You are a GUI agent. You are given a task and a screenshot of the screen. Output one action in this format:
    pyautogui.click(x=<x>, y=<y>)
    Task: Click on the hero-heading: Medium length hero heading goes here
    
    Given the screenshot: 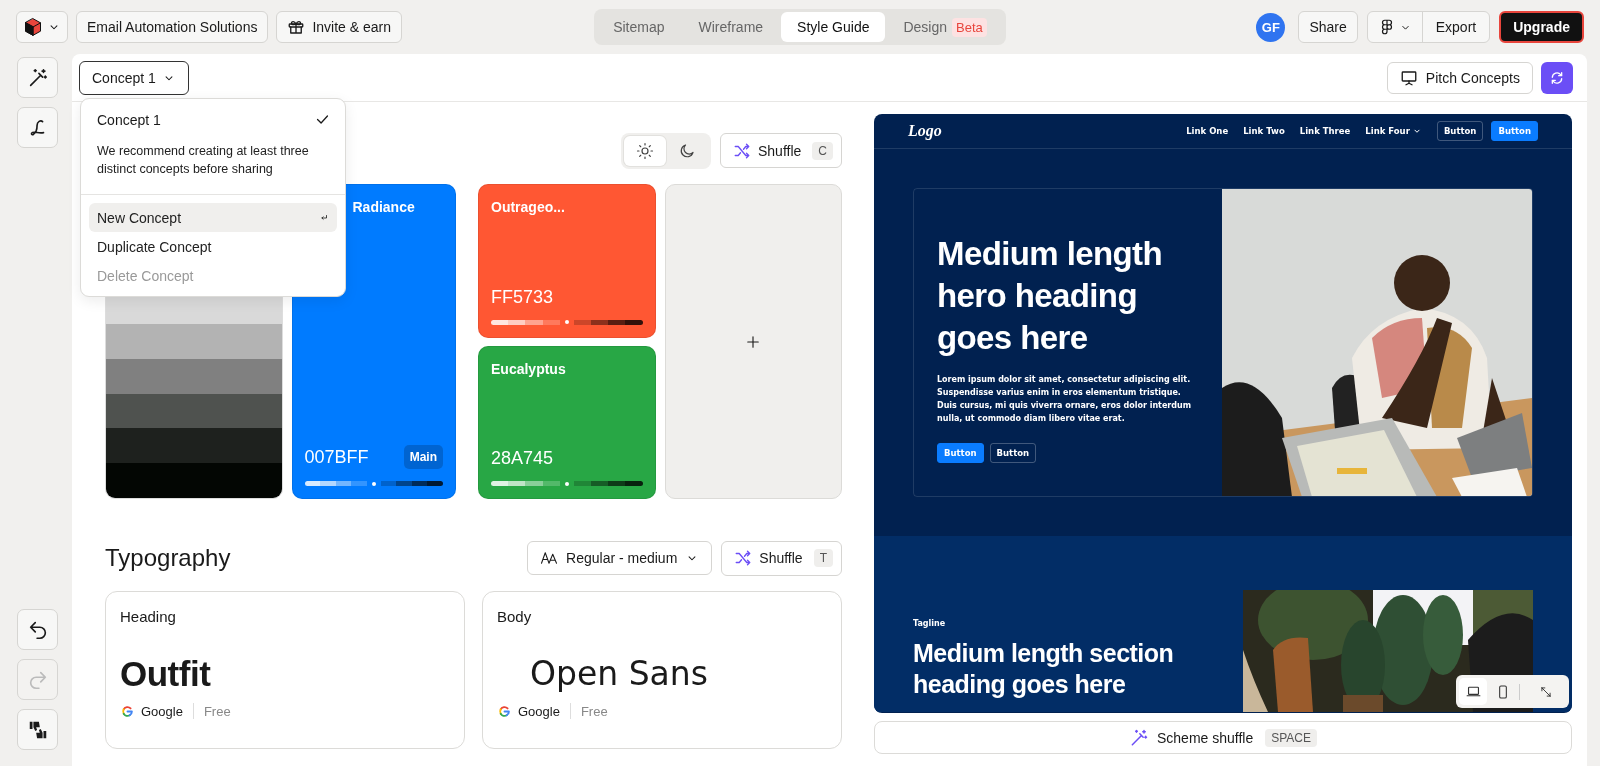 What is the action you would take?
    pyautogui.click(x=1050, y=296)
    